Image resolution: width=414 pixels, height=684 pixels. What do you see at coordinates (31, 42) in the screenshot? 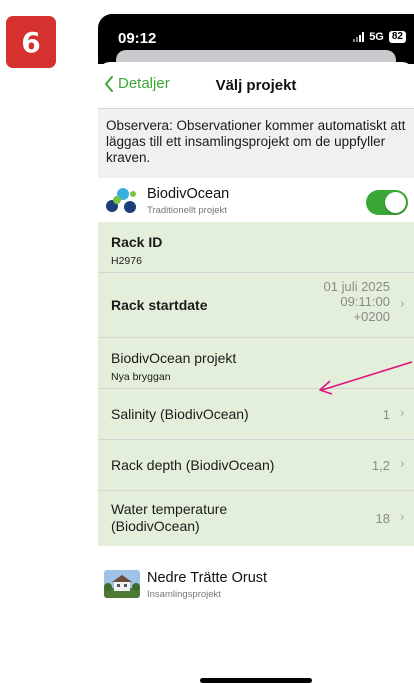
I see `step-badge: 6` at bounding box center [31, 42].